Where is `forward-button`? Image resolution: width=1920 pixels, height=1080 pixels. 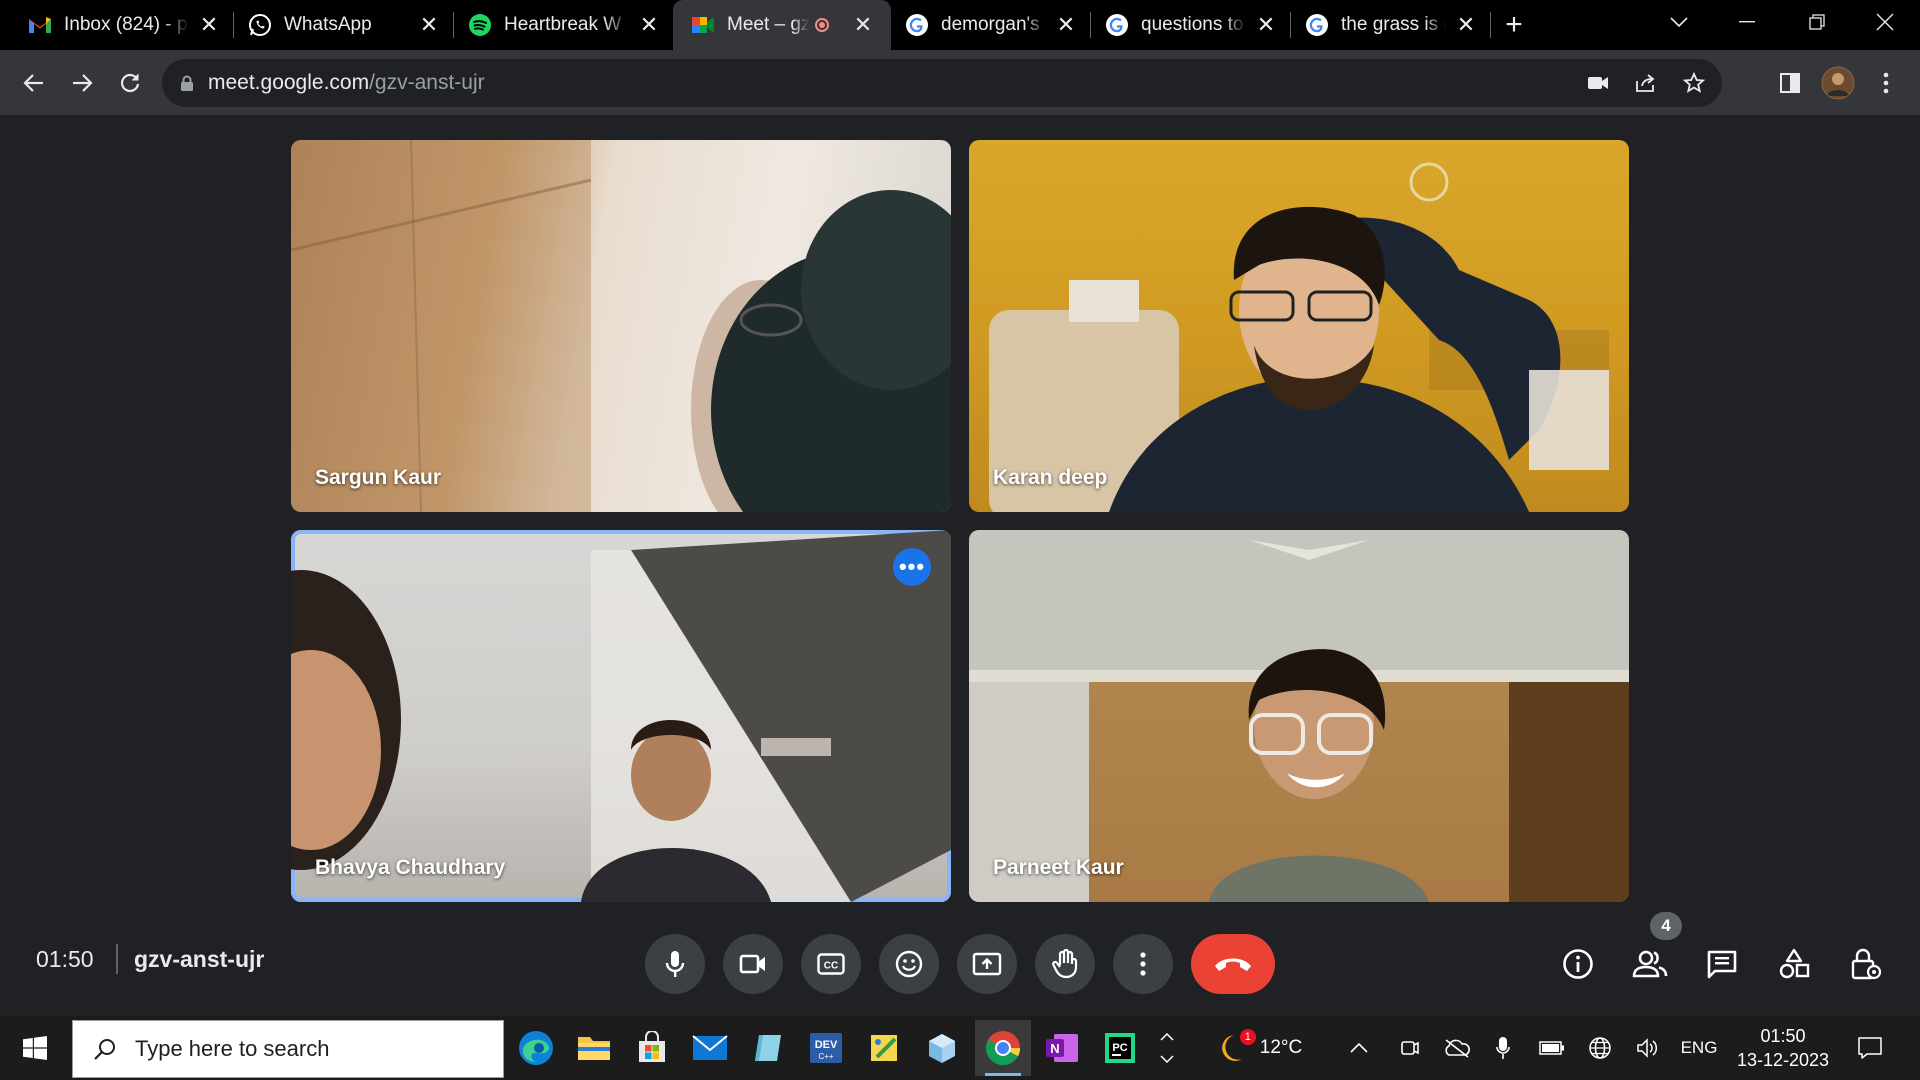 forward-button is located at coordinates (82, 83).